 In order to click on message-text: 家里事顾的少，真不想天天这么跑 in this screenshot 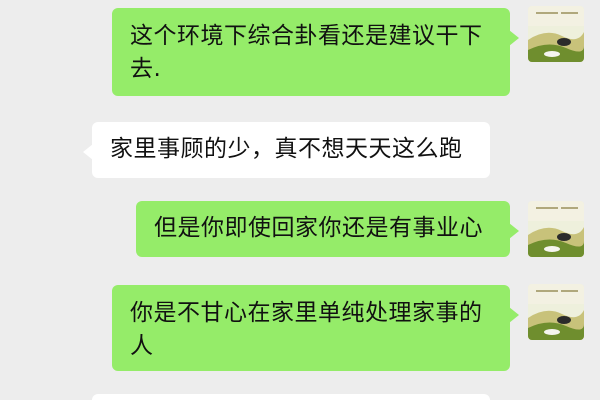, I will do `click(286, 149)`.